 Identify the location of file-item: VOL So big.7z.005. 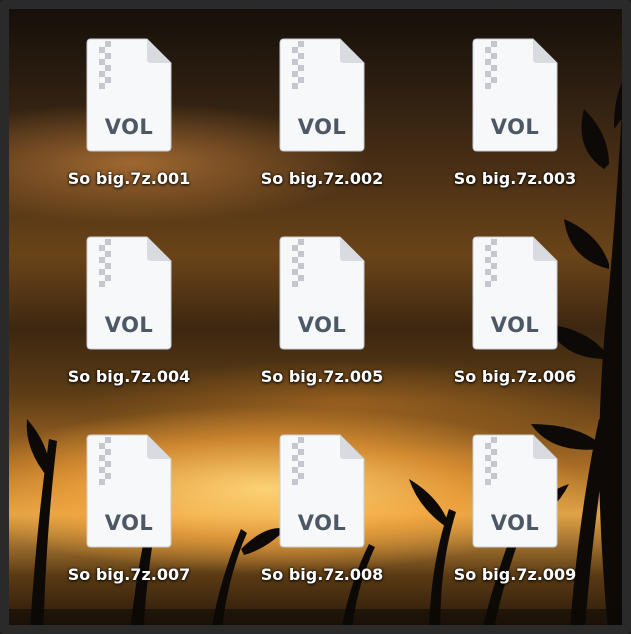
(322, 325).